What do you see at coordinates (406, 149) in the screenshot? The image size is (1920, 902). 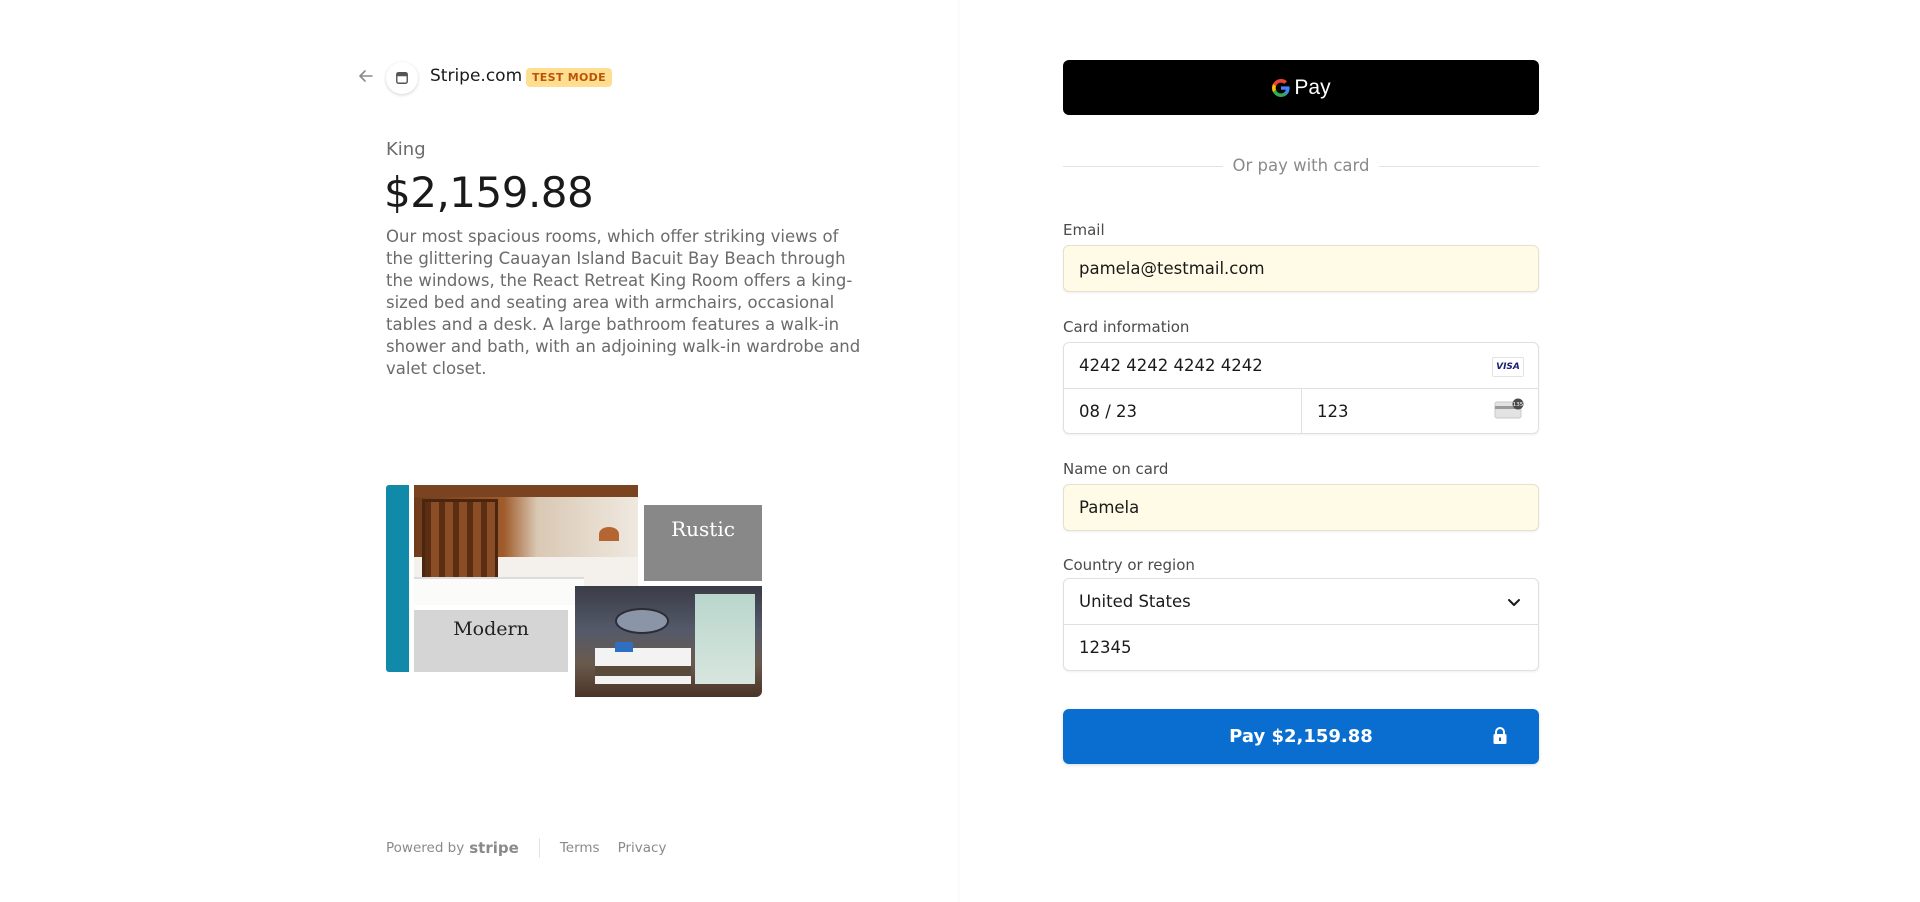 I see `product-name: King` at bounding box center [406, 149].